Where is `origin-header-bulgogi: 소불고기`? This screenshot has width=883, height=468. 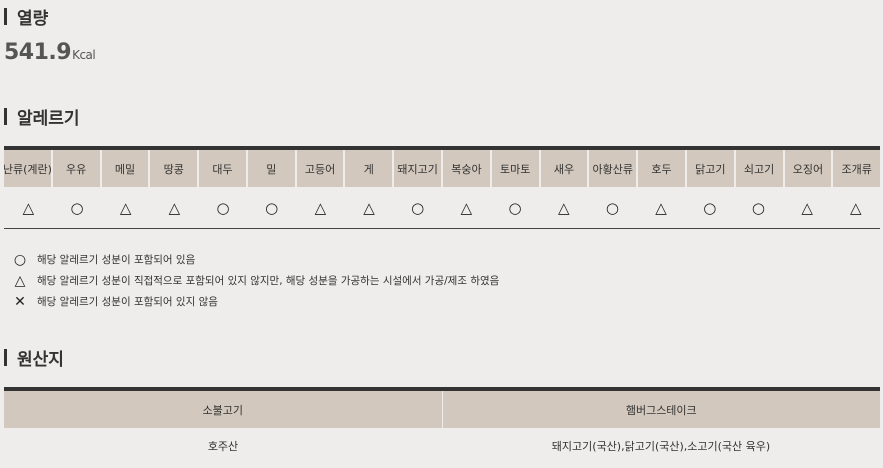
origin-header-bulgogi: 소불고기 is located at coordinates (223, 409).